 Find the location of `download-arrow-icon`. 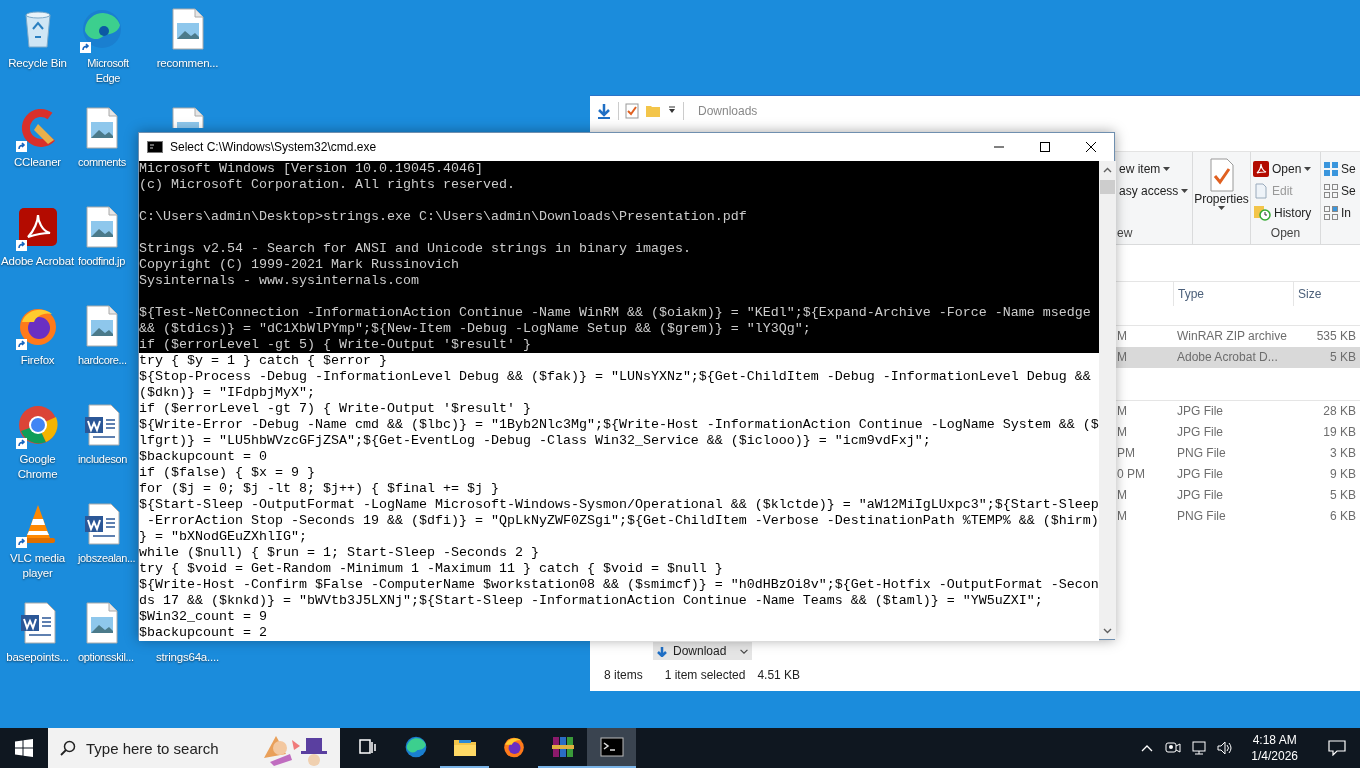

download-arrow-icon is located at coordinates (604, 111).